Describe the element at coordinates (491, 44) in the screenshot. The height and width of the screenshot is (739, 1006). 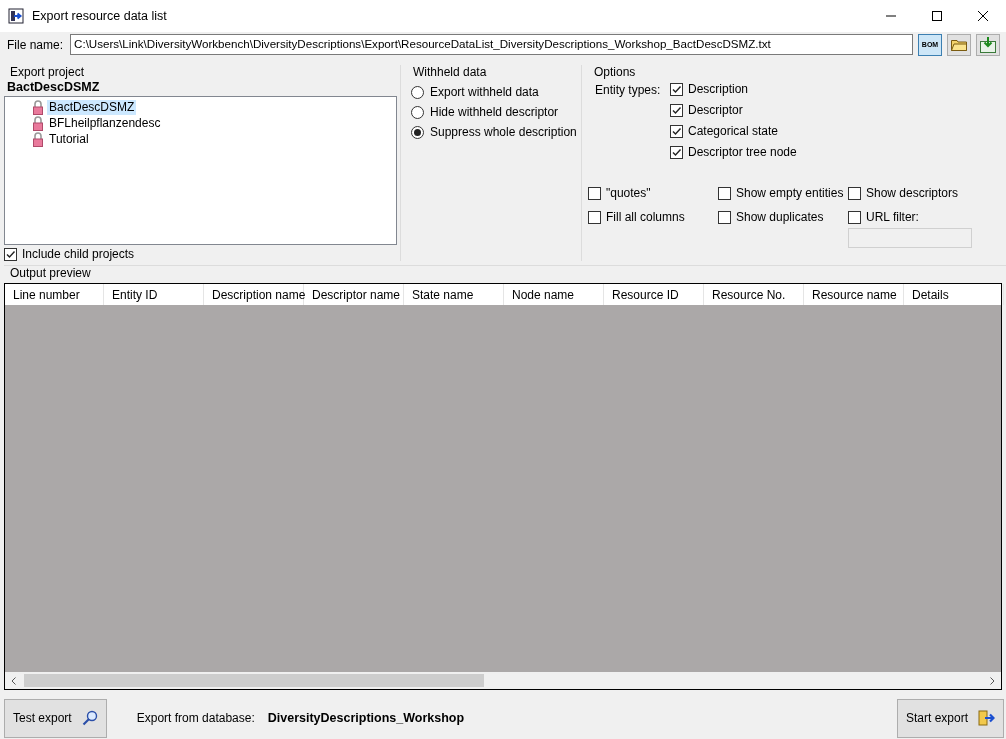
I see `file-name-field: C:\Users\Link\DiversityWorkbench\DiversityDescriptions\Export\ResourceDataList_DiversityDescriptions_Workshop_BactDescDSMZ.txt` at that location.